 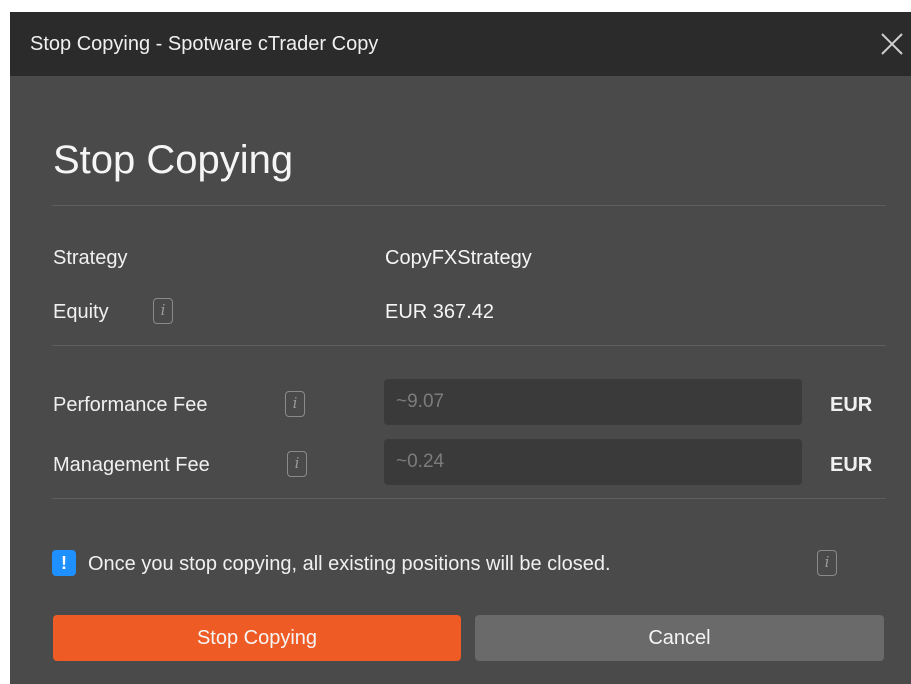 I want to click on strategy-value: CopyFXStrategy, so click(x=458, y=258).